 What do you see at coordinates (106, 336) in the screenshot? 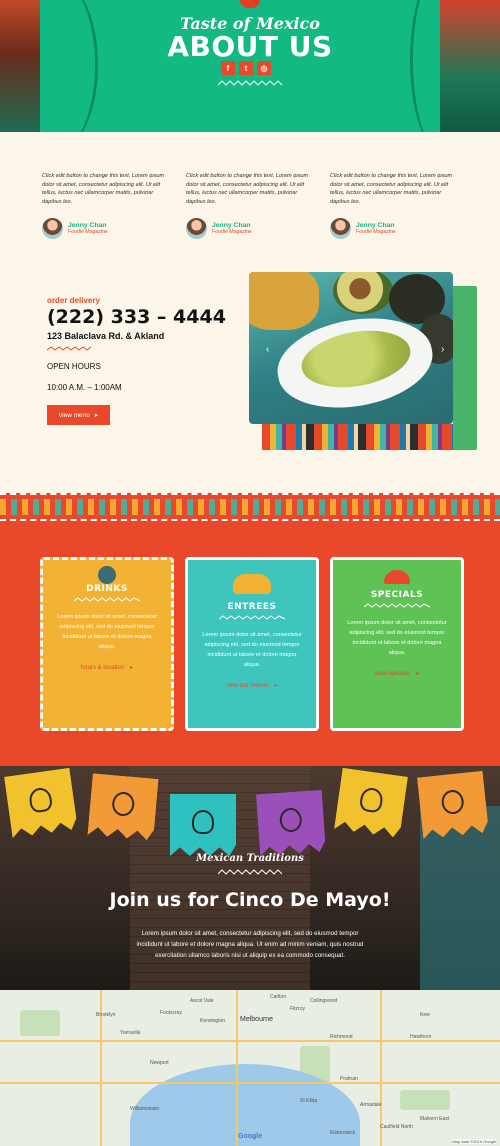
I see `address: 123 Balaclava Rd. & Akland` at bounding box center [106, 336].